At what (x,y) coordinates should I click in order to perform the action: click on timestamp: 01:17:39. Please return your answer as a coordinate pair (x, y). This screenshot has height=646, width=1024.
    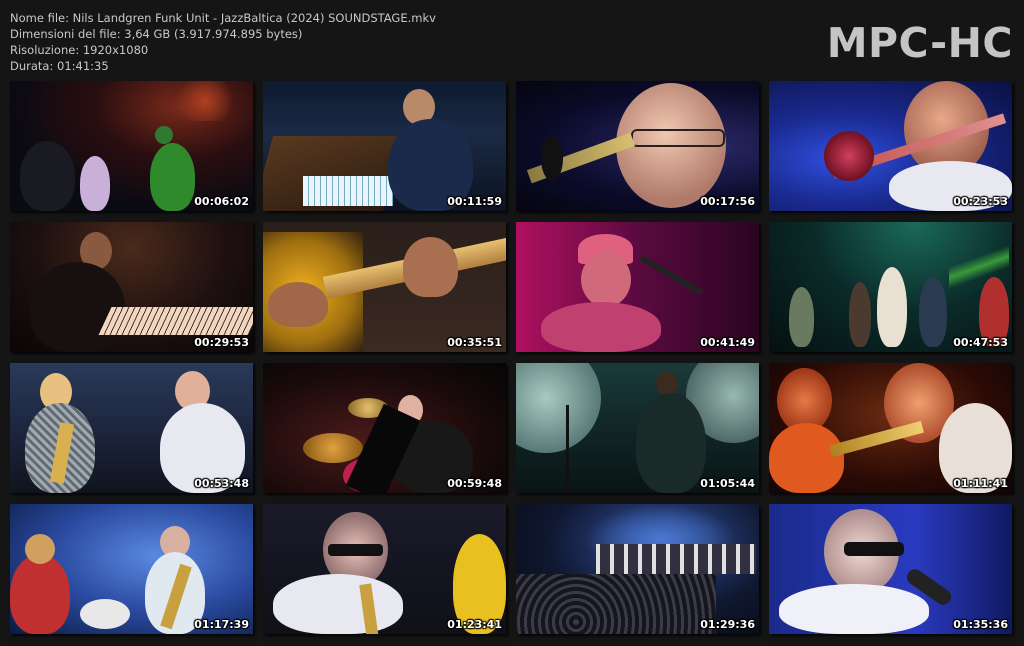
    Looking at the image, I should click on (221, 624).